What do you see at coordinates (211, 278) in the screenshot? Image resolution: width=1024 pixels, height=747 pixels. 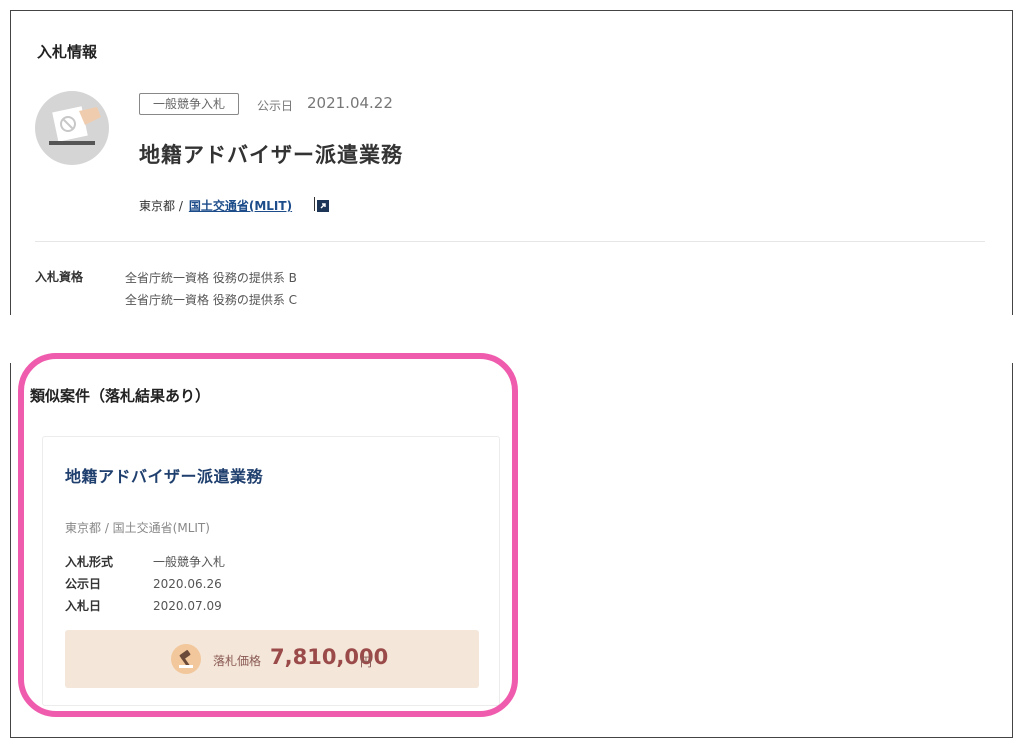 I see `qualification-item: 全省庁統一資格 役務の提供系 B` at bounding box center [211, 278].